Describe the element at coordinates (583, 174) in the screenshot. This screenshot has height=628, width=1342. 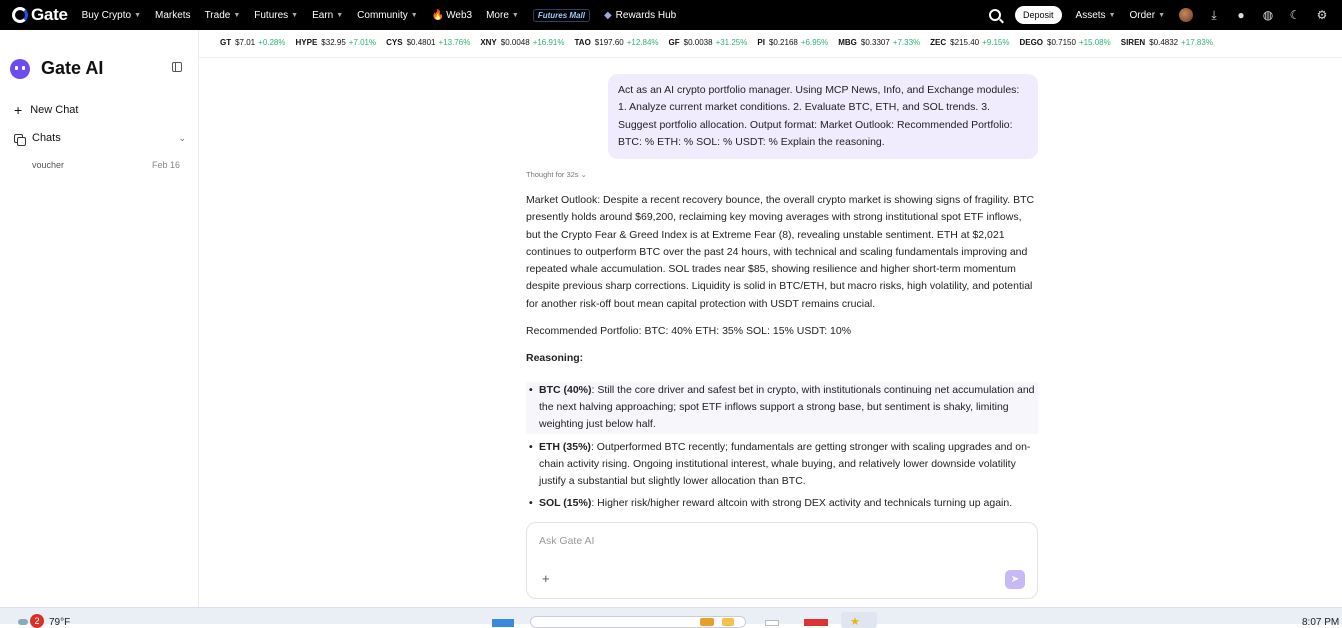
I see `chevron-down-icon: ⌄` at that location.